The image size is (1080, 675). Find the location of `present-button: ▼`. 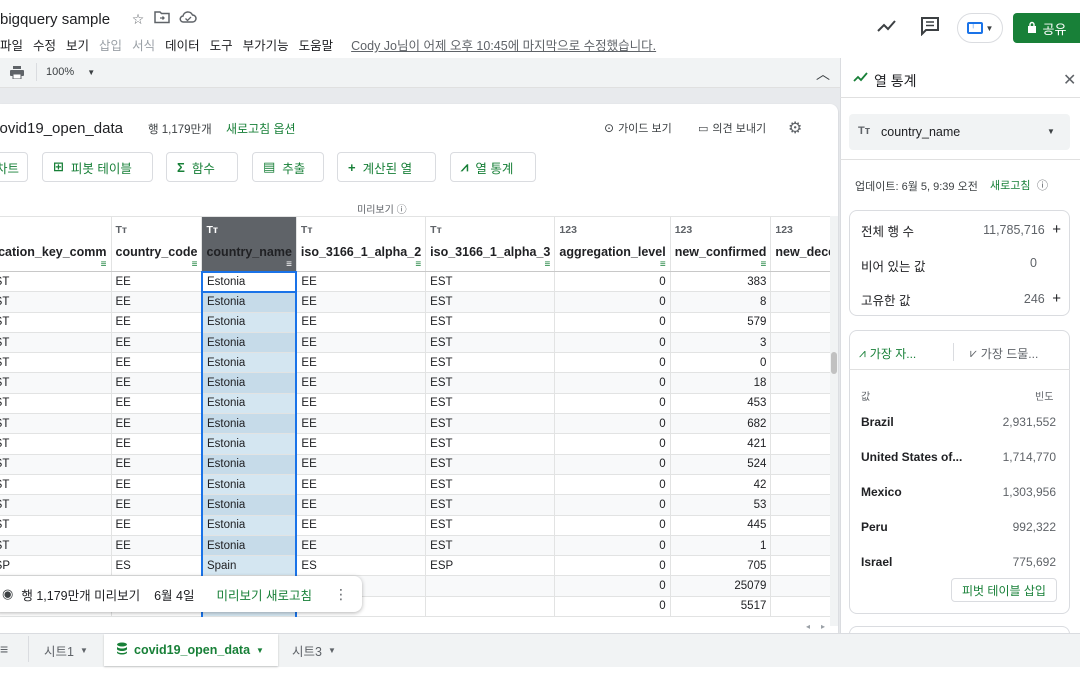

present-button: ▼ is located at coordinates (980, 28).